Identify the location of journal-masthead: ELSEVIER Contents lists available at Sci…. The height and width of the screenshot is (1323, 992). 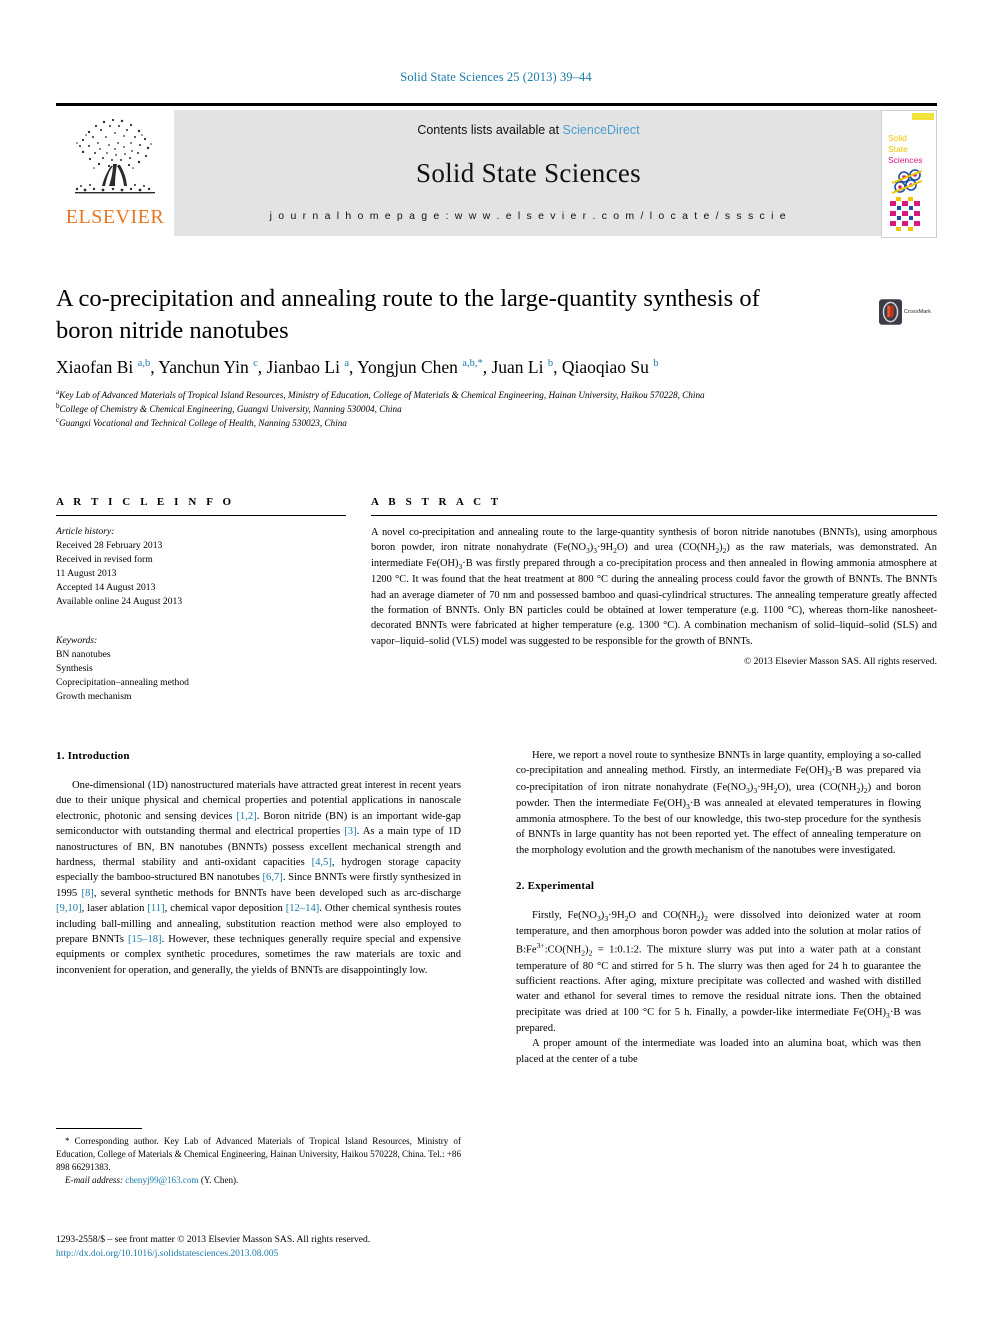
(496, 170).